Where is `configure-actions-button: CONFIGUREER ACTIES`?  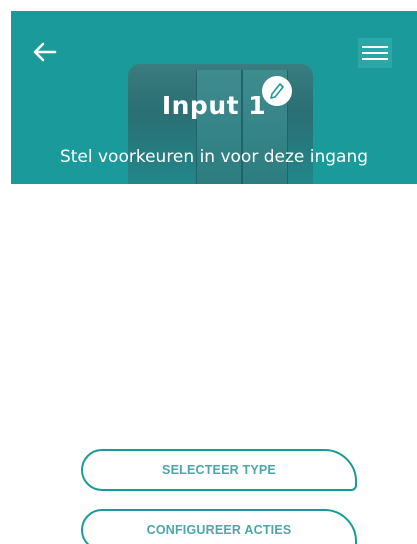
configure-actions-button: CONFIGUREER ACTIES is located at coordinates (219, 526).